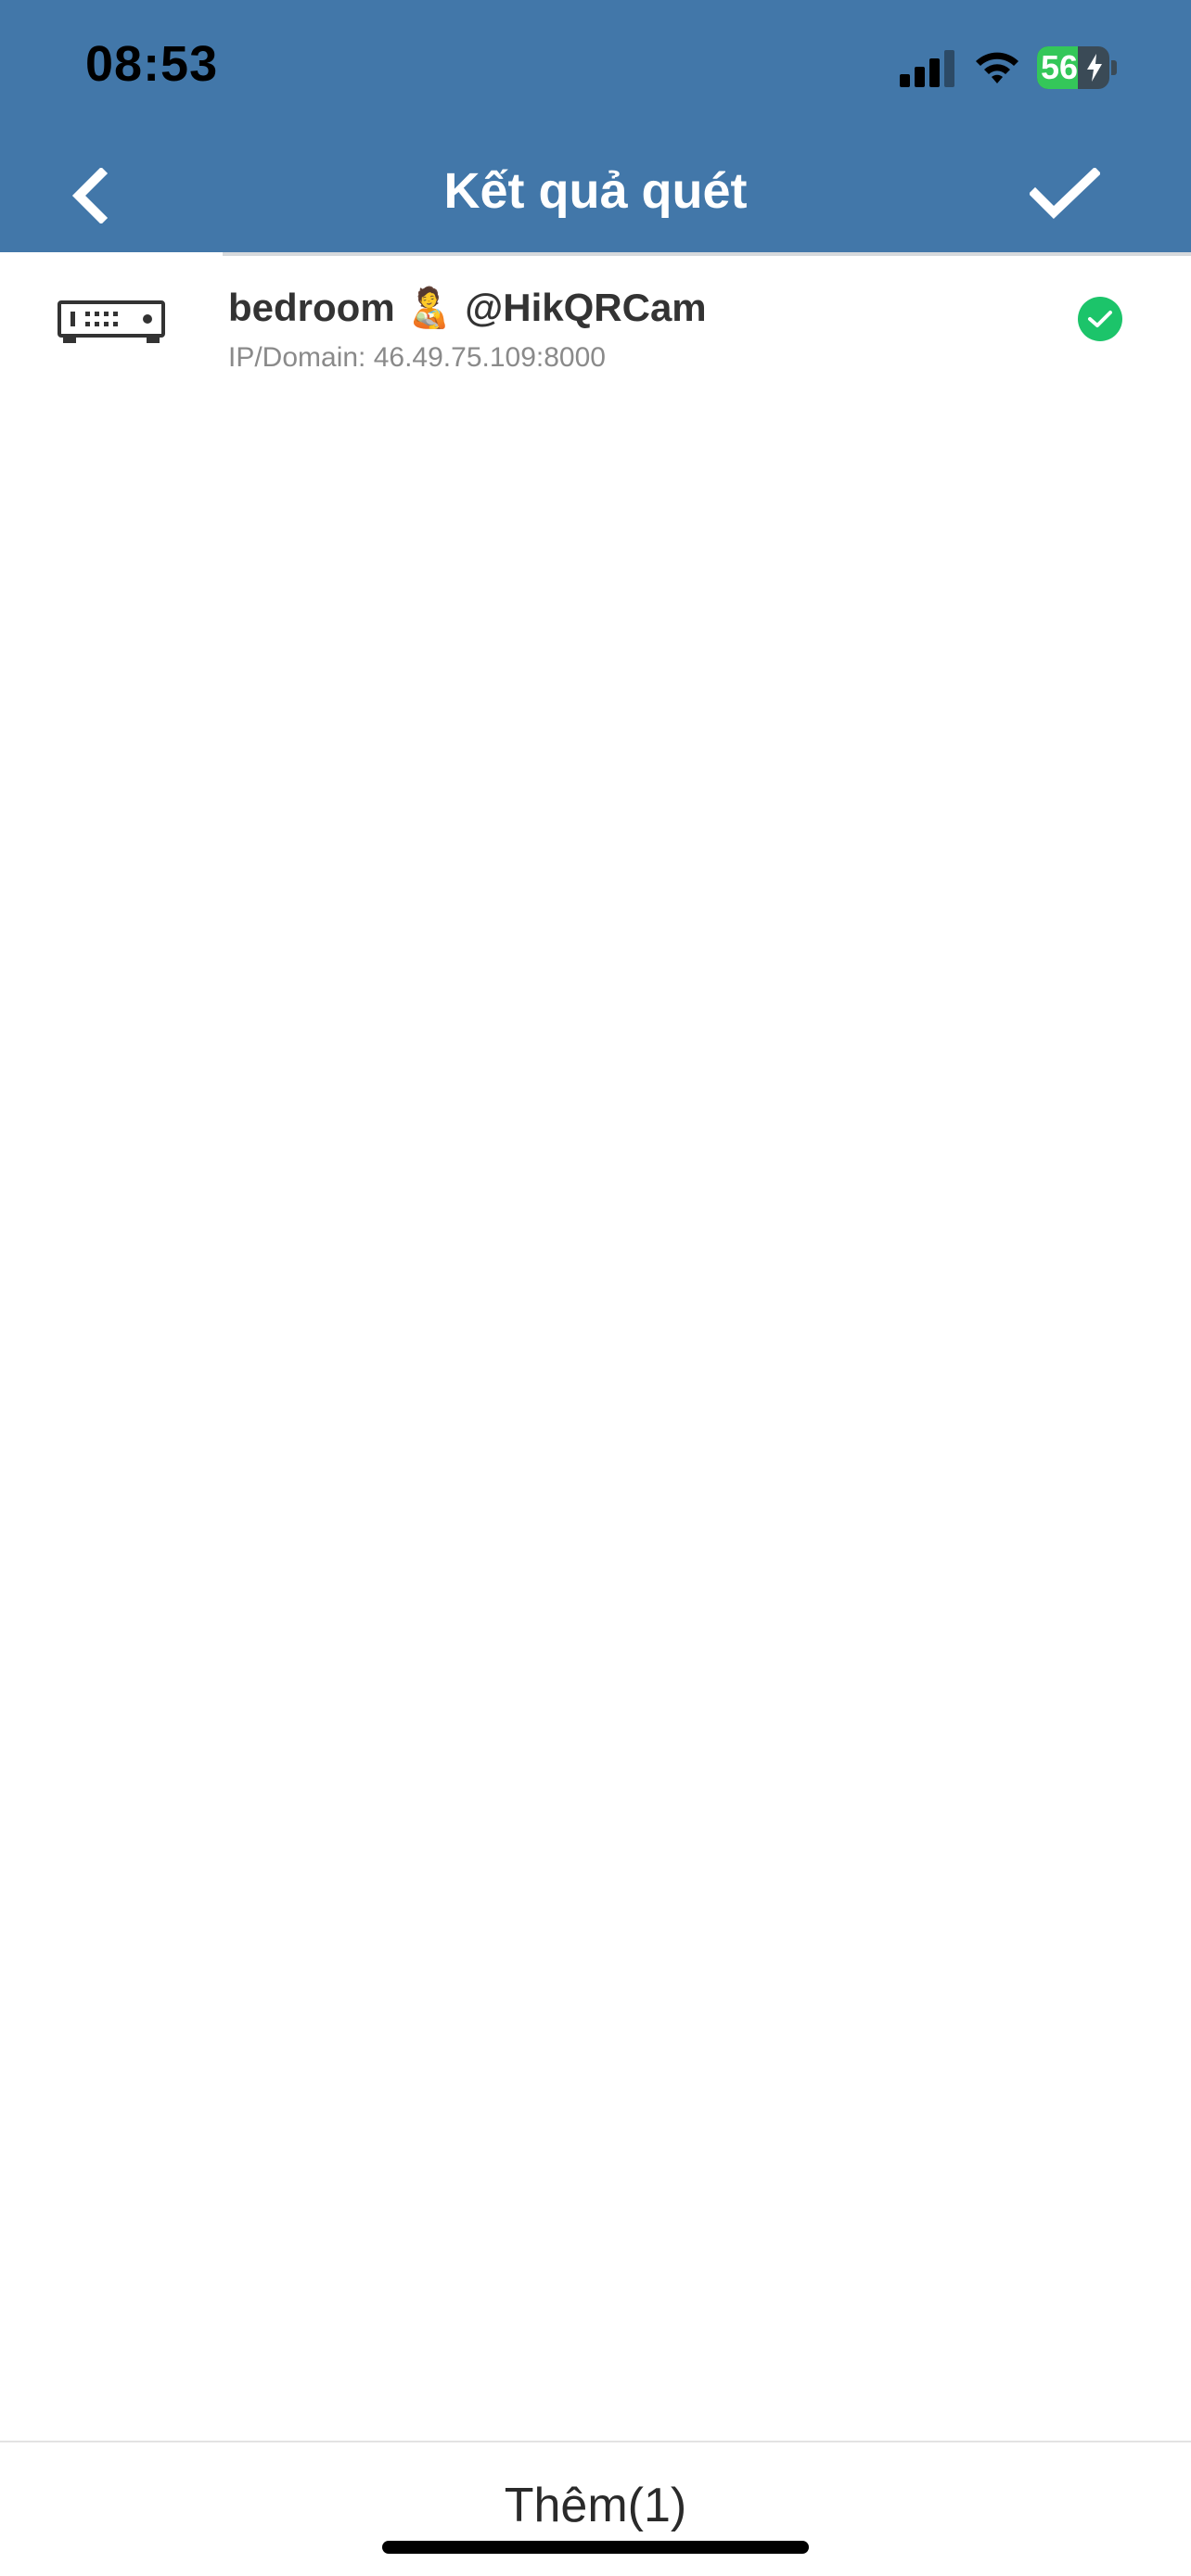 Image resolution: width=1191 pixels, height=2576 pixels. Describe the element at coordinates (595, 191) in the screenshot. I see `page-title: Kết quả quét` at that location.